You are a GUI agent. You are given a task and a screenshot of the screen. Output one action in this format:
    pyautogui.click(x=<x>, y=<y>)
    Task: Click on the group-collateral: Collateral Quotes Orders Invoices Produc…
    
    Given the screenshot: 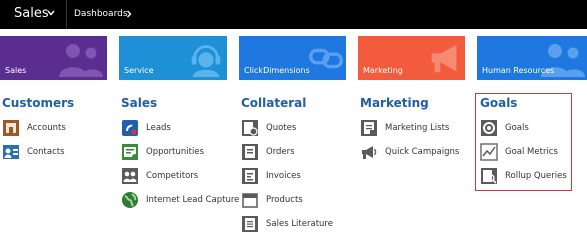 What is the action you would take?
    pyautogui.click(x=287, y=164)
    